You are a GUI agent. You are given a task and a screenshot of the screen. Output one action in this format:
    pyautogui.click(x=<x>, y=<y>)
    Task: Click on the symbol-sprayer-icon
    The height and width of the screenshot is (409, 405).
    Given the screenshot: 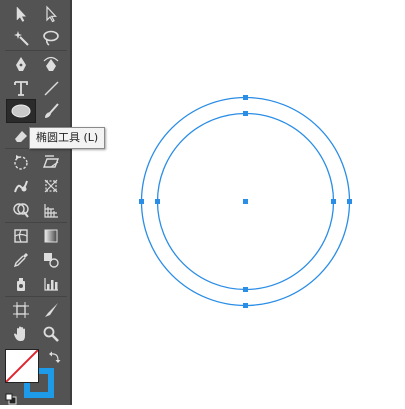 What is the action you would take?
    pyautogui.click(x=21, y=284)
    